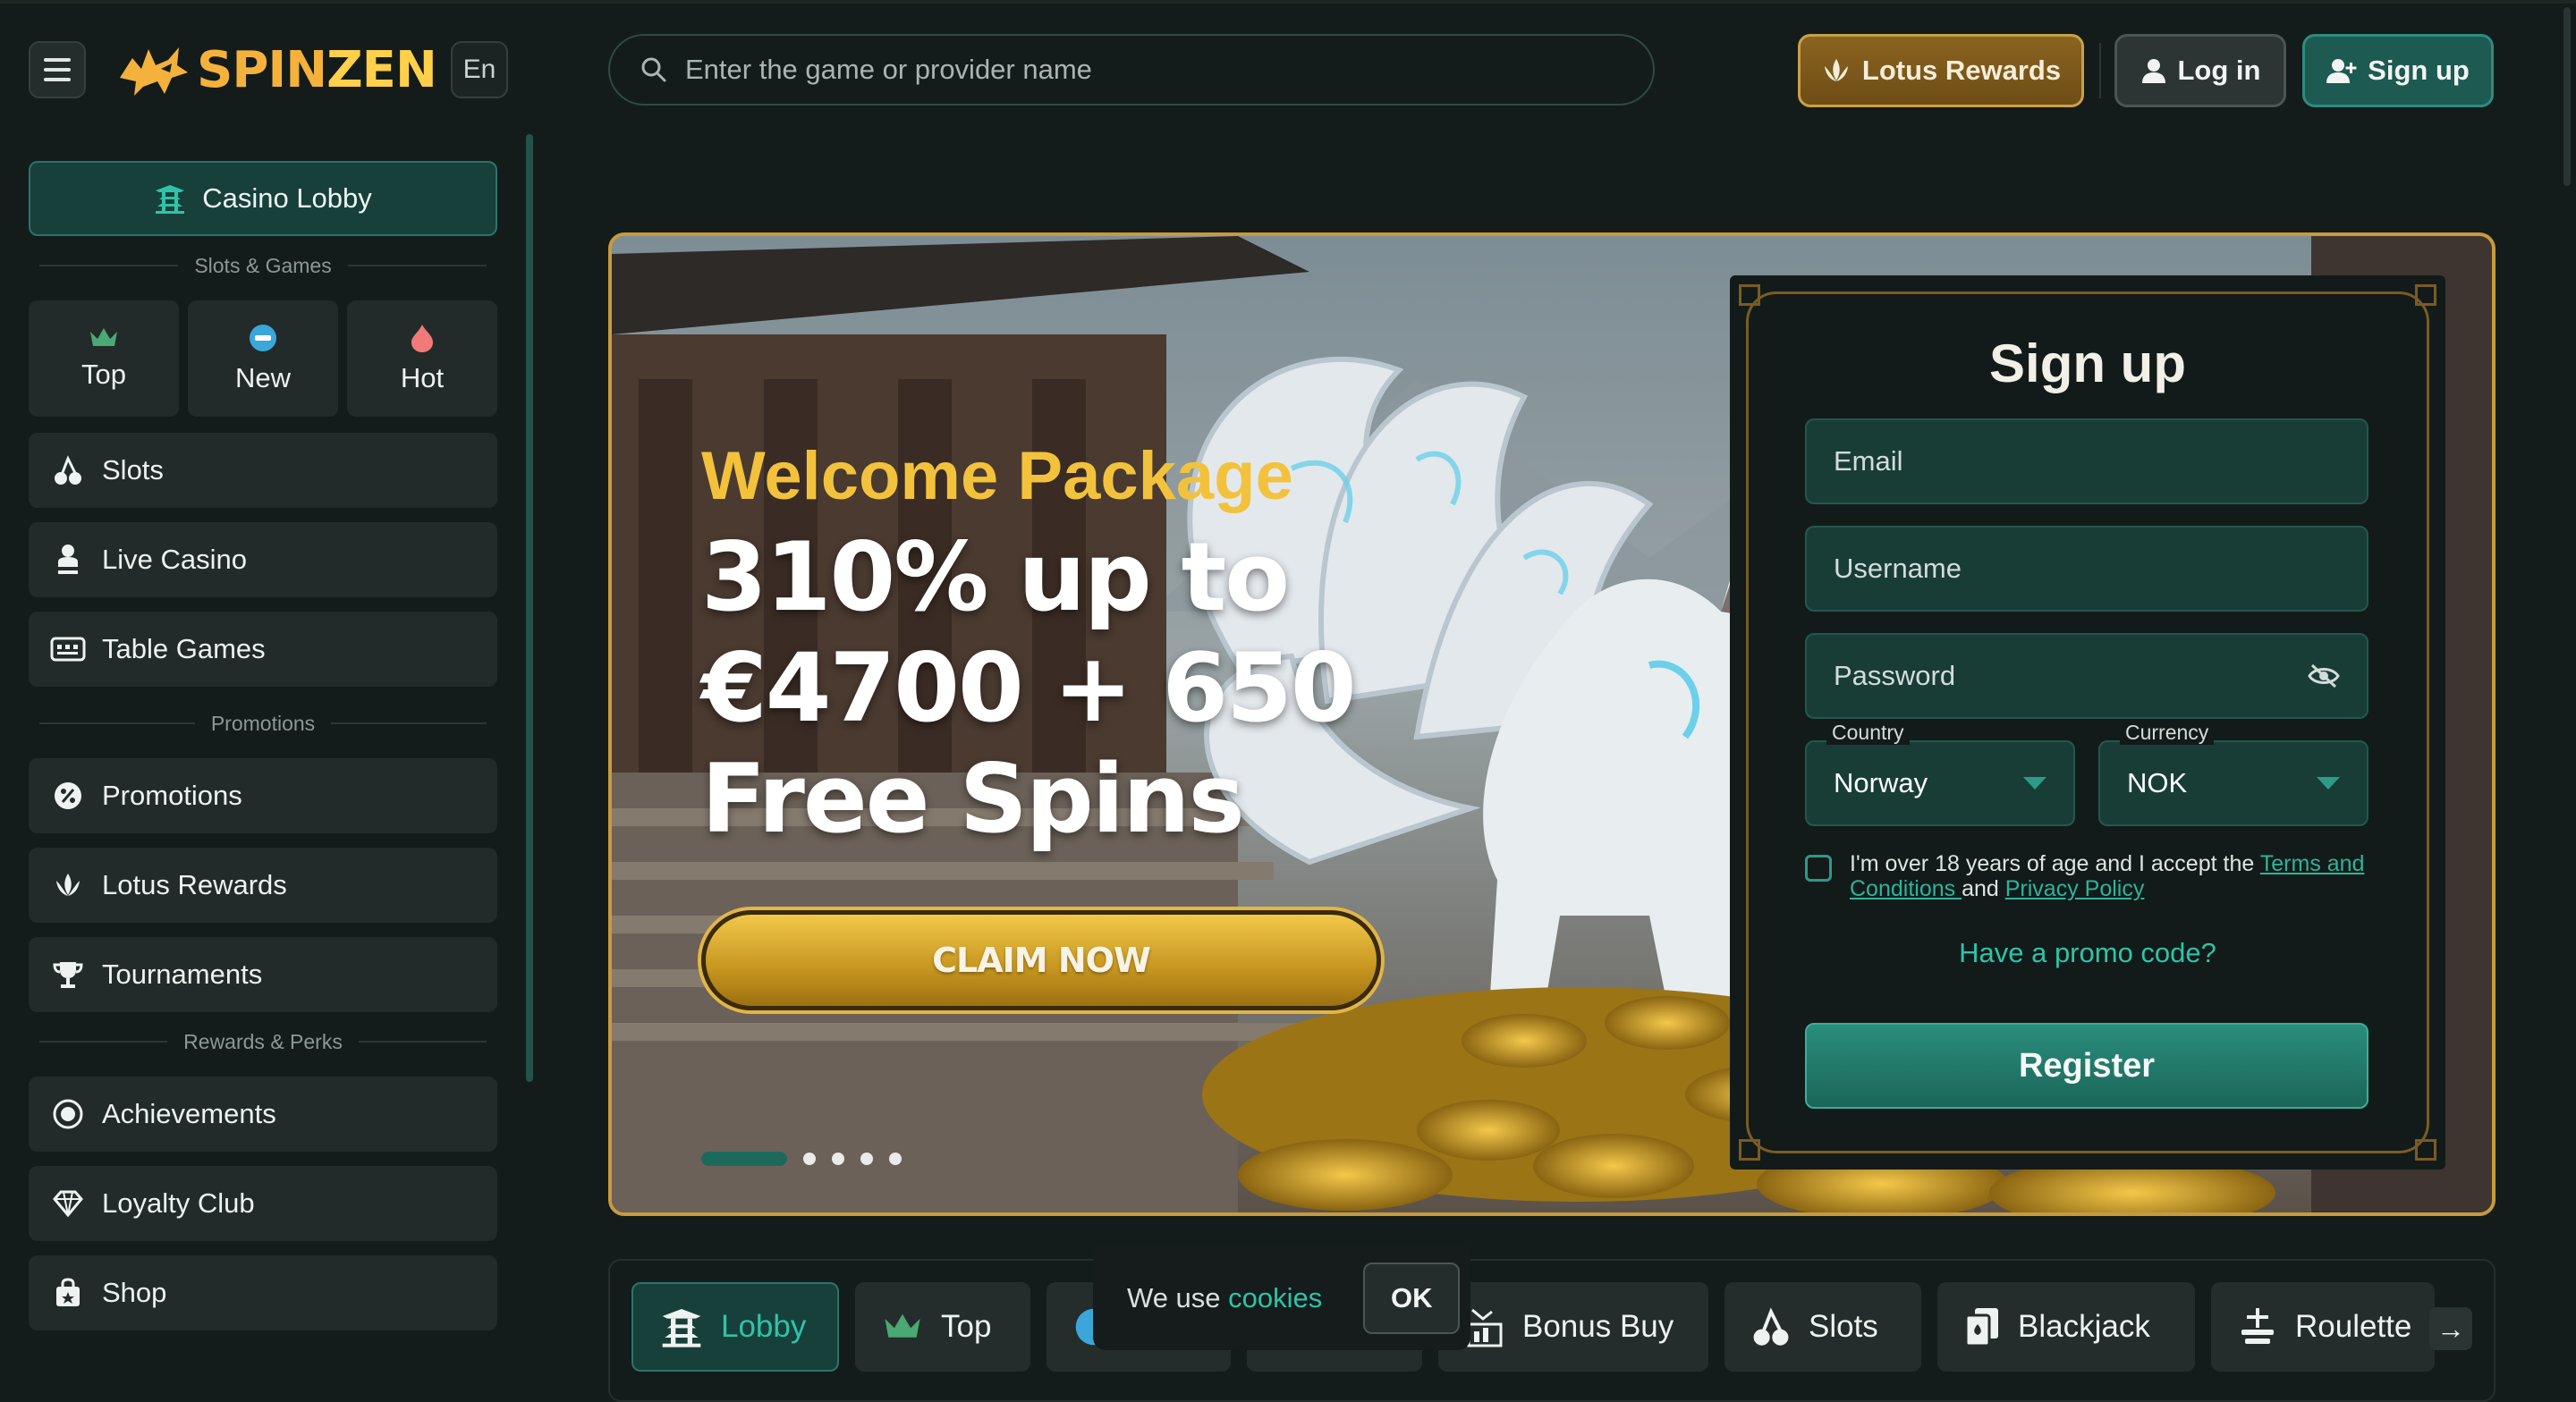 This screenshot has height=1402, width=2576. I want to click on sidebar-item-label: Loyalty Club, so click(178, 1203).